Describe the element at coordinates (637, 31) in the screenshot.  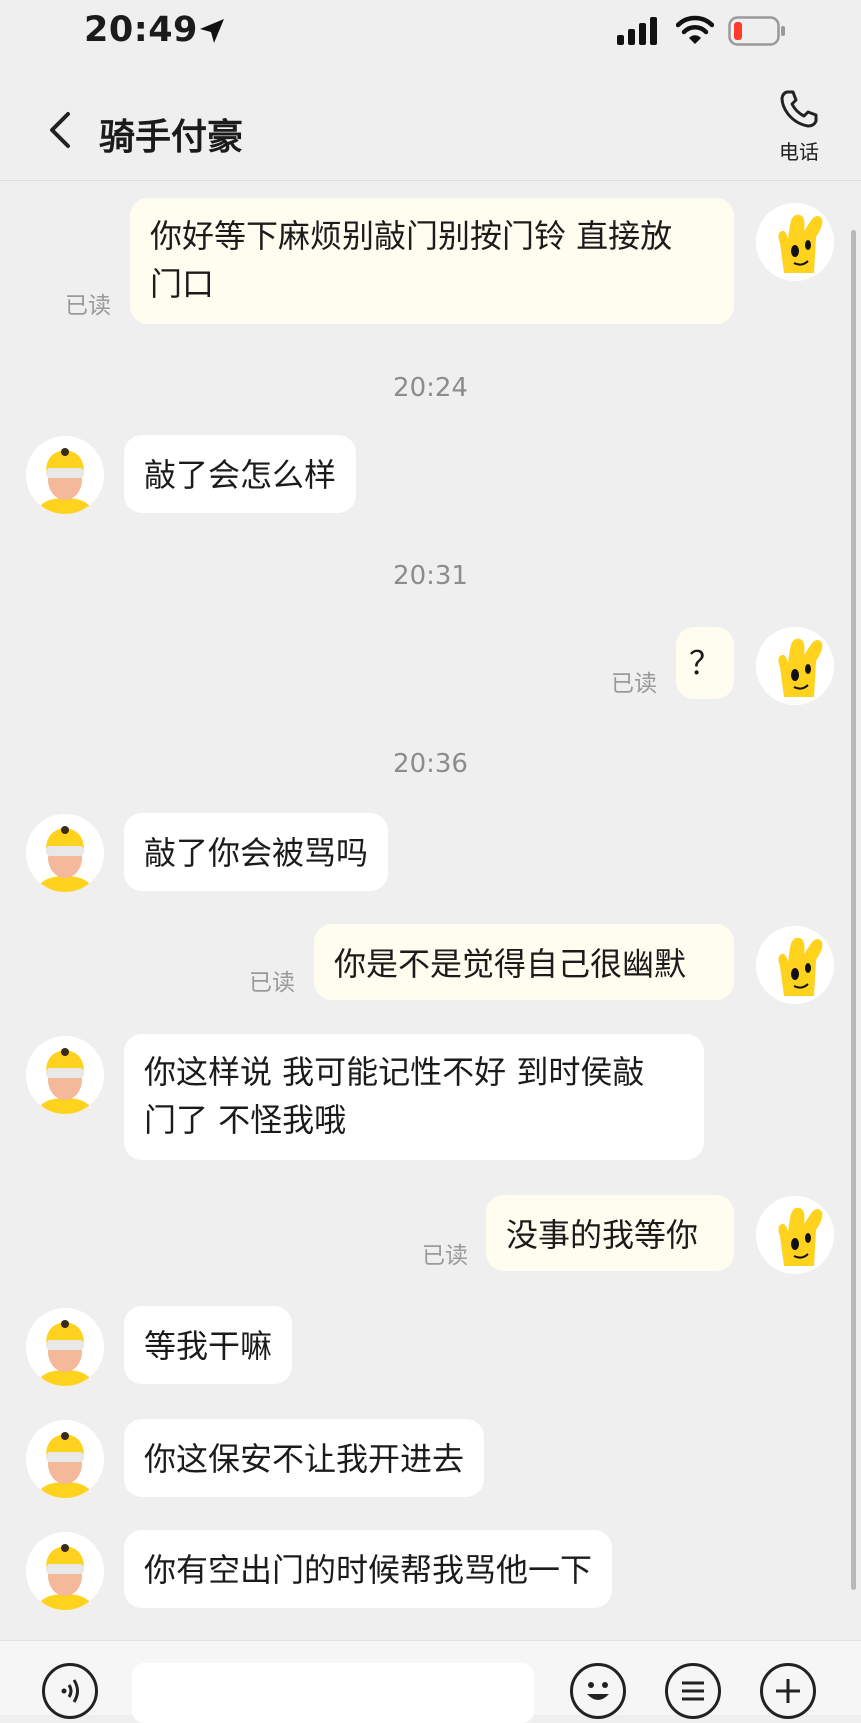
I see `signal-icon` at that location.